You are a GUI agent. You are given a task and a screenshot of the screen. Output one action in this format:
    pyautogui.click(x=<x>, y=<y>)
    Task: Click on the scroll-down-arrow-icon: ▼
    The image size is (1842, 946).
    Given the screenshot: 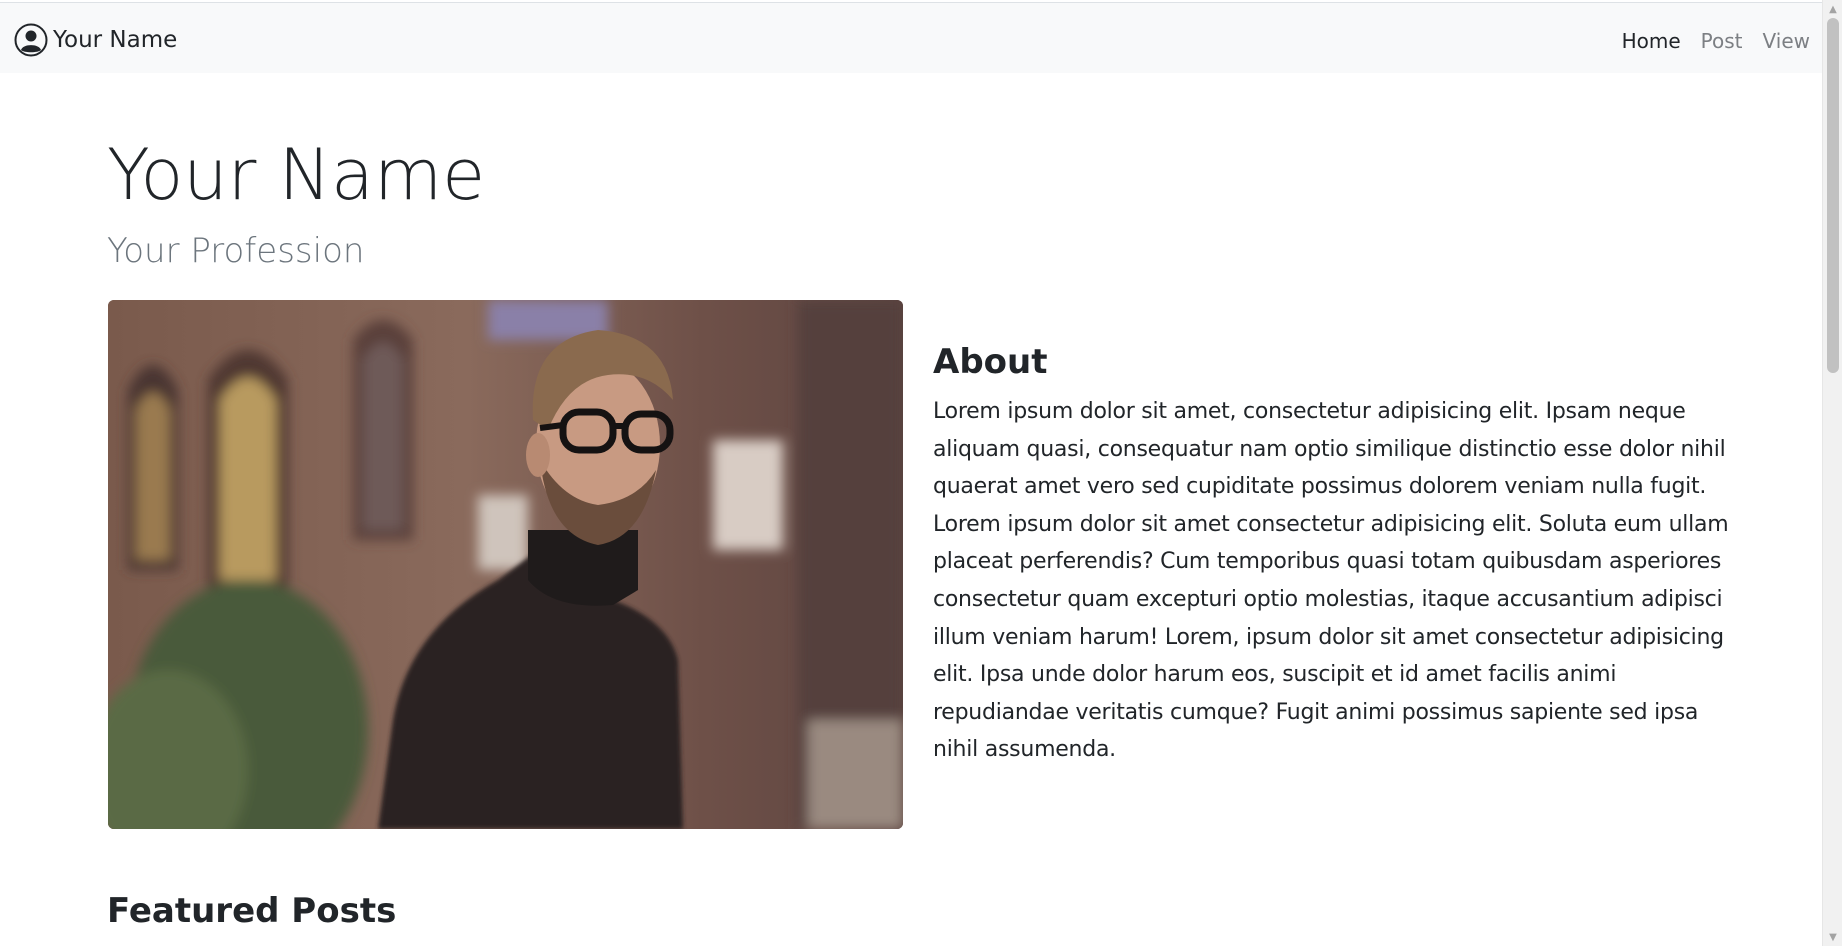 What is the action you would take?
    pyautogui.click(x=1832, y=937)
    